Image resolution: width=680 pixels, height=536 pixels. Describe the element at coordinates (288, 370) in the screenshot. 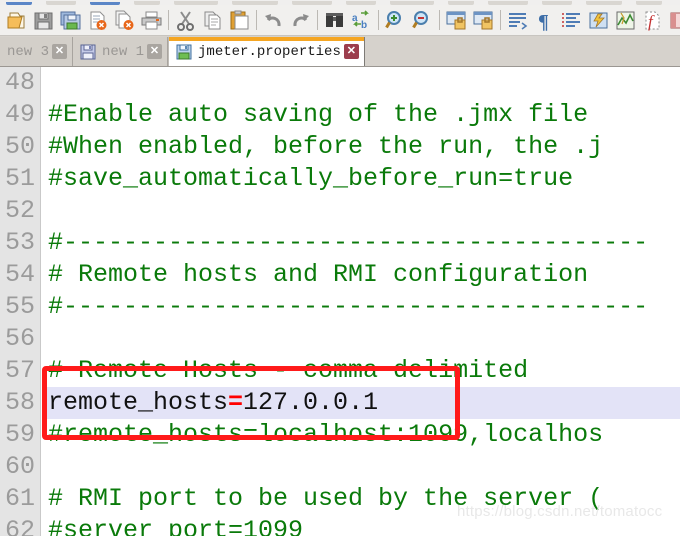

I see `code-line: # Remote Hosts - comma delimited` at that location.